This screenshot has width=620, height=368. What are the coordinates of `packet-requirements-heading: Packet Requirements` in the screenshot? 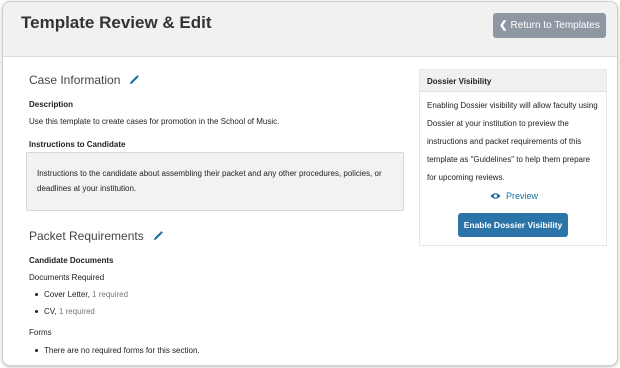 It's located at (96, 236).